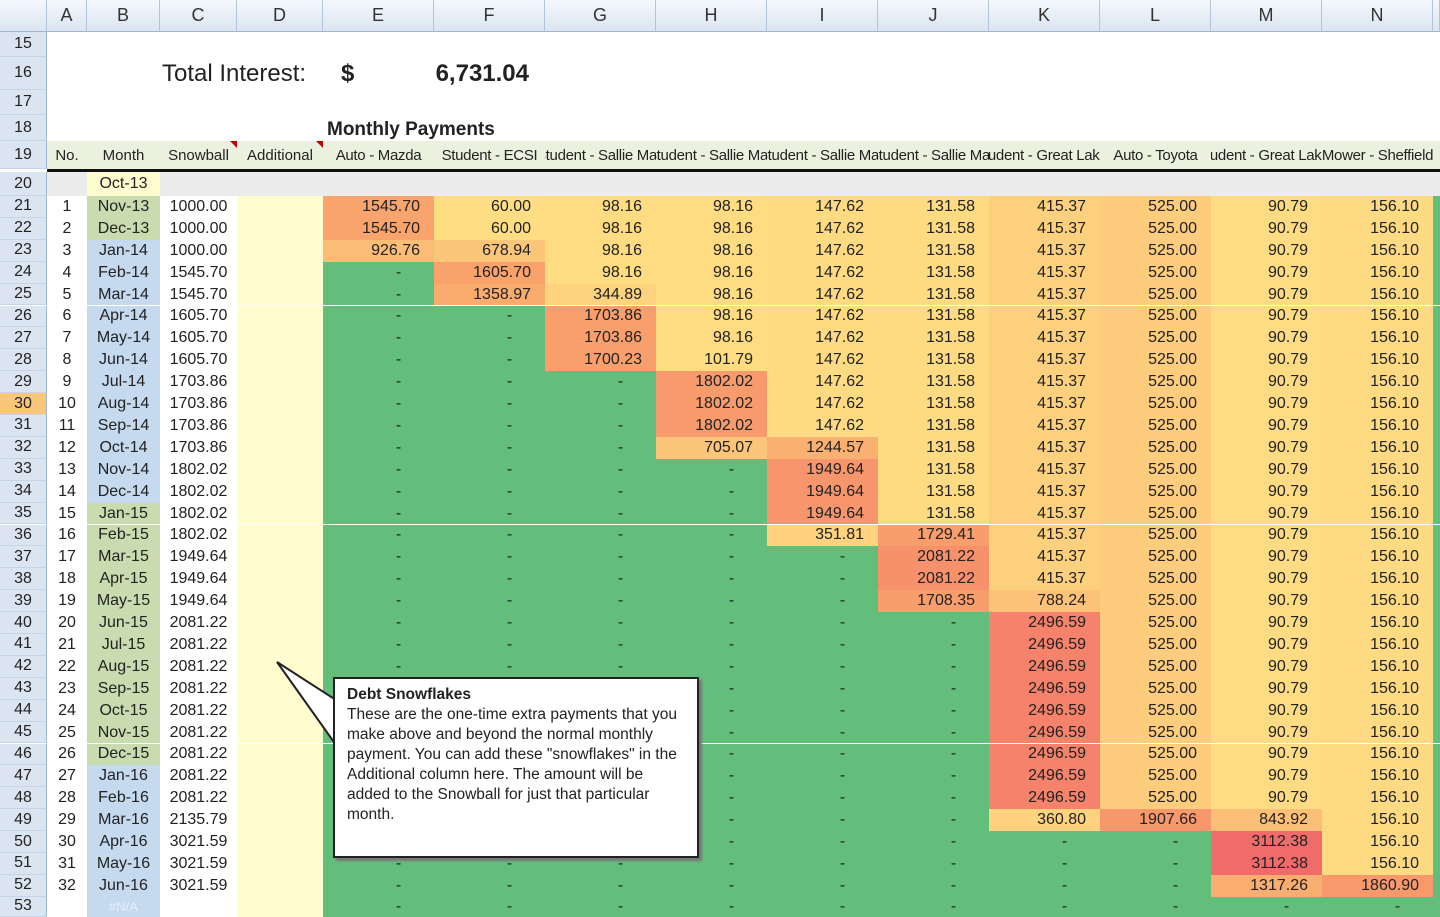 The height and width of the screenshot is (917, 1440). What do you see at coordinates (123, 601) in the screenshot?
I see `month-cell: May-15` at bounding box center [123, 601].